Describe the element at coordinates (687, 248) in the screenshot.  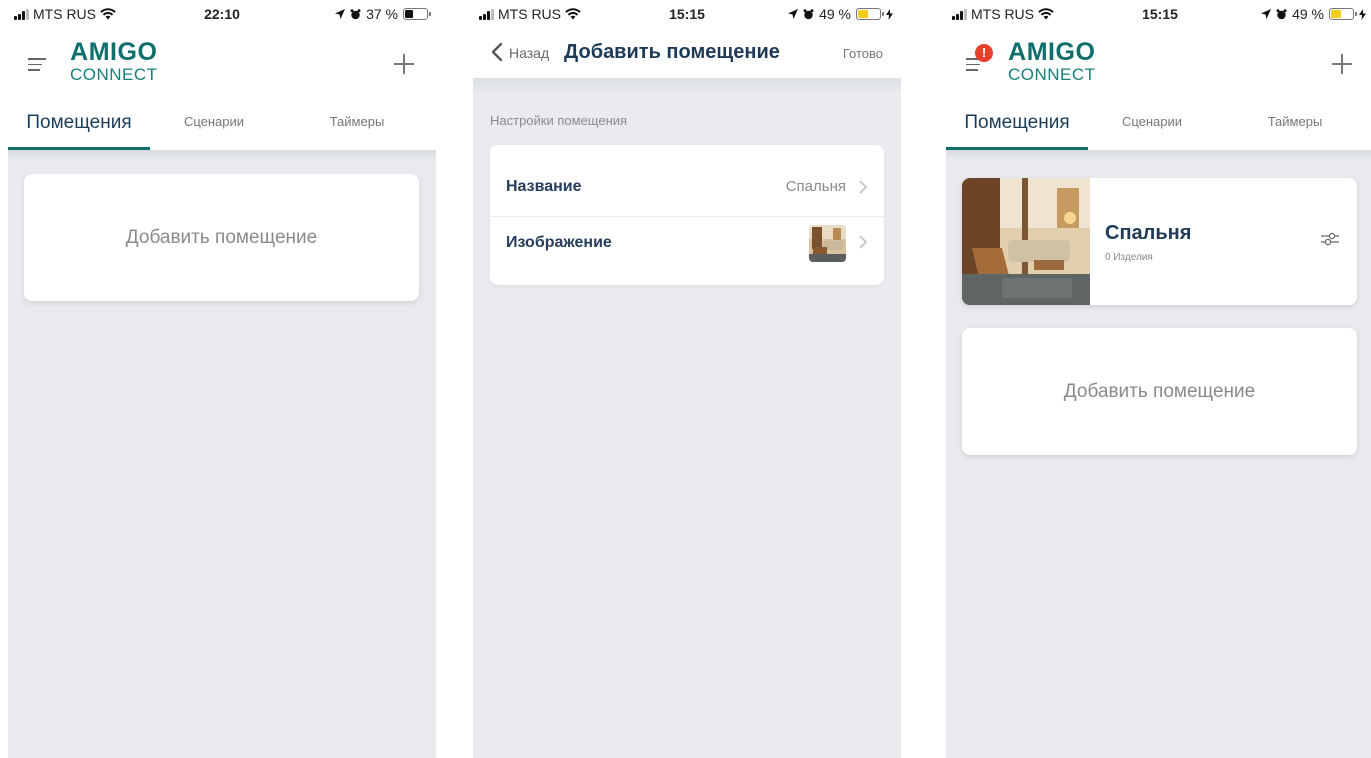
I see `image-row: Изображение` at that location.